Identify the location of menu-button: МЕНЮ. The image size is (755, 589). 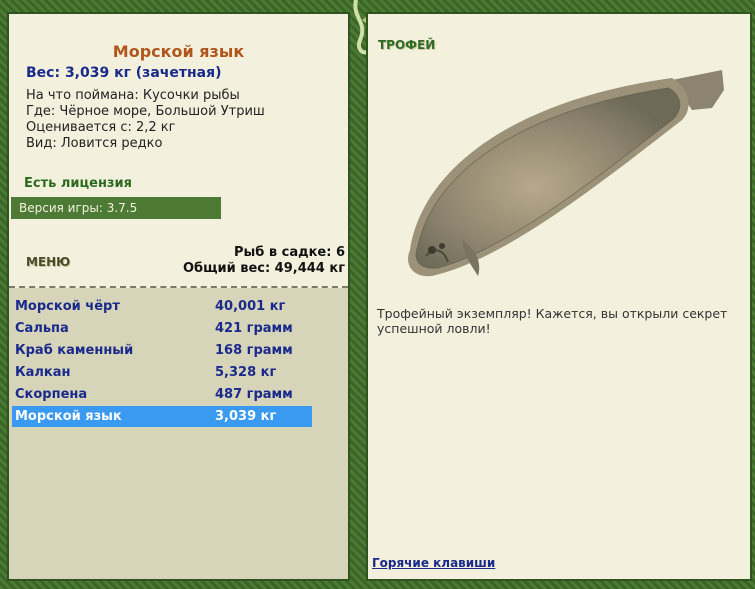
(48, 262).